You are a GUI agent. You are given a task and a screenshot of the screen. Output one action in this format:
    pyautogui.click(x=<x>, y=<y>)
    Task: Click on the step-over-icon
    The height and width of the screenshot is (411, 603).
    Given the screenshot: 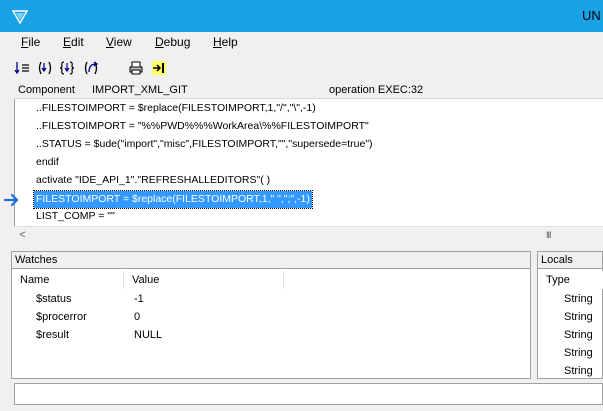 What is the action you would take?
    pyautogui.click(x=22, y=68)
    